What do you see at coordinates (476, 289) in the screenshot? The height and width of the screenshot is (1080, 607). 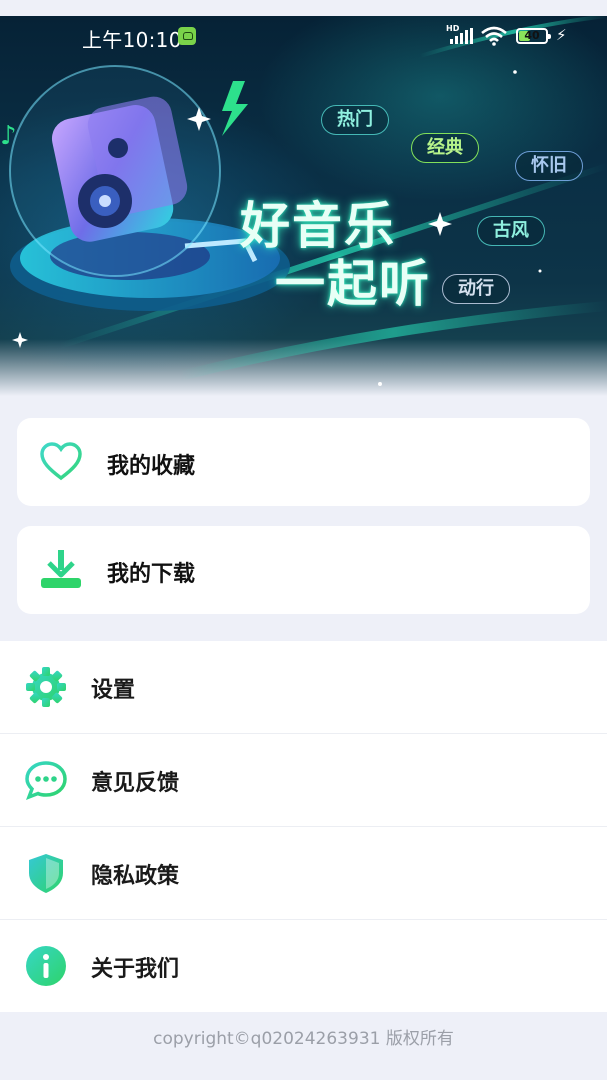 I see `tag-anime: 动行` at bounding box center [476, 289].